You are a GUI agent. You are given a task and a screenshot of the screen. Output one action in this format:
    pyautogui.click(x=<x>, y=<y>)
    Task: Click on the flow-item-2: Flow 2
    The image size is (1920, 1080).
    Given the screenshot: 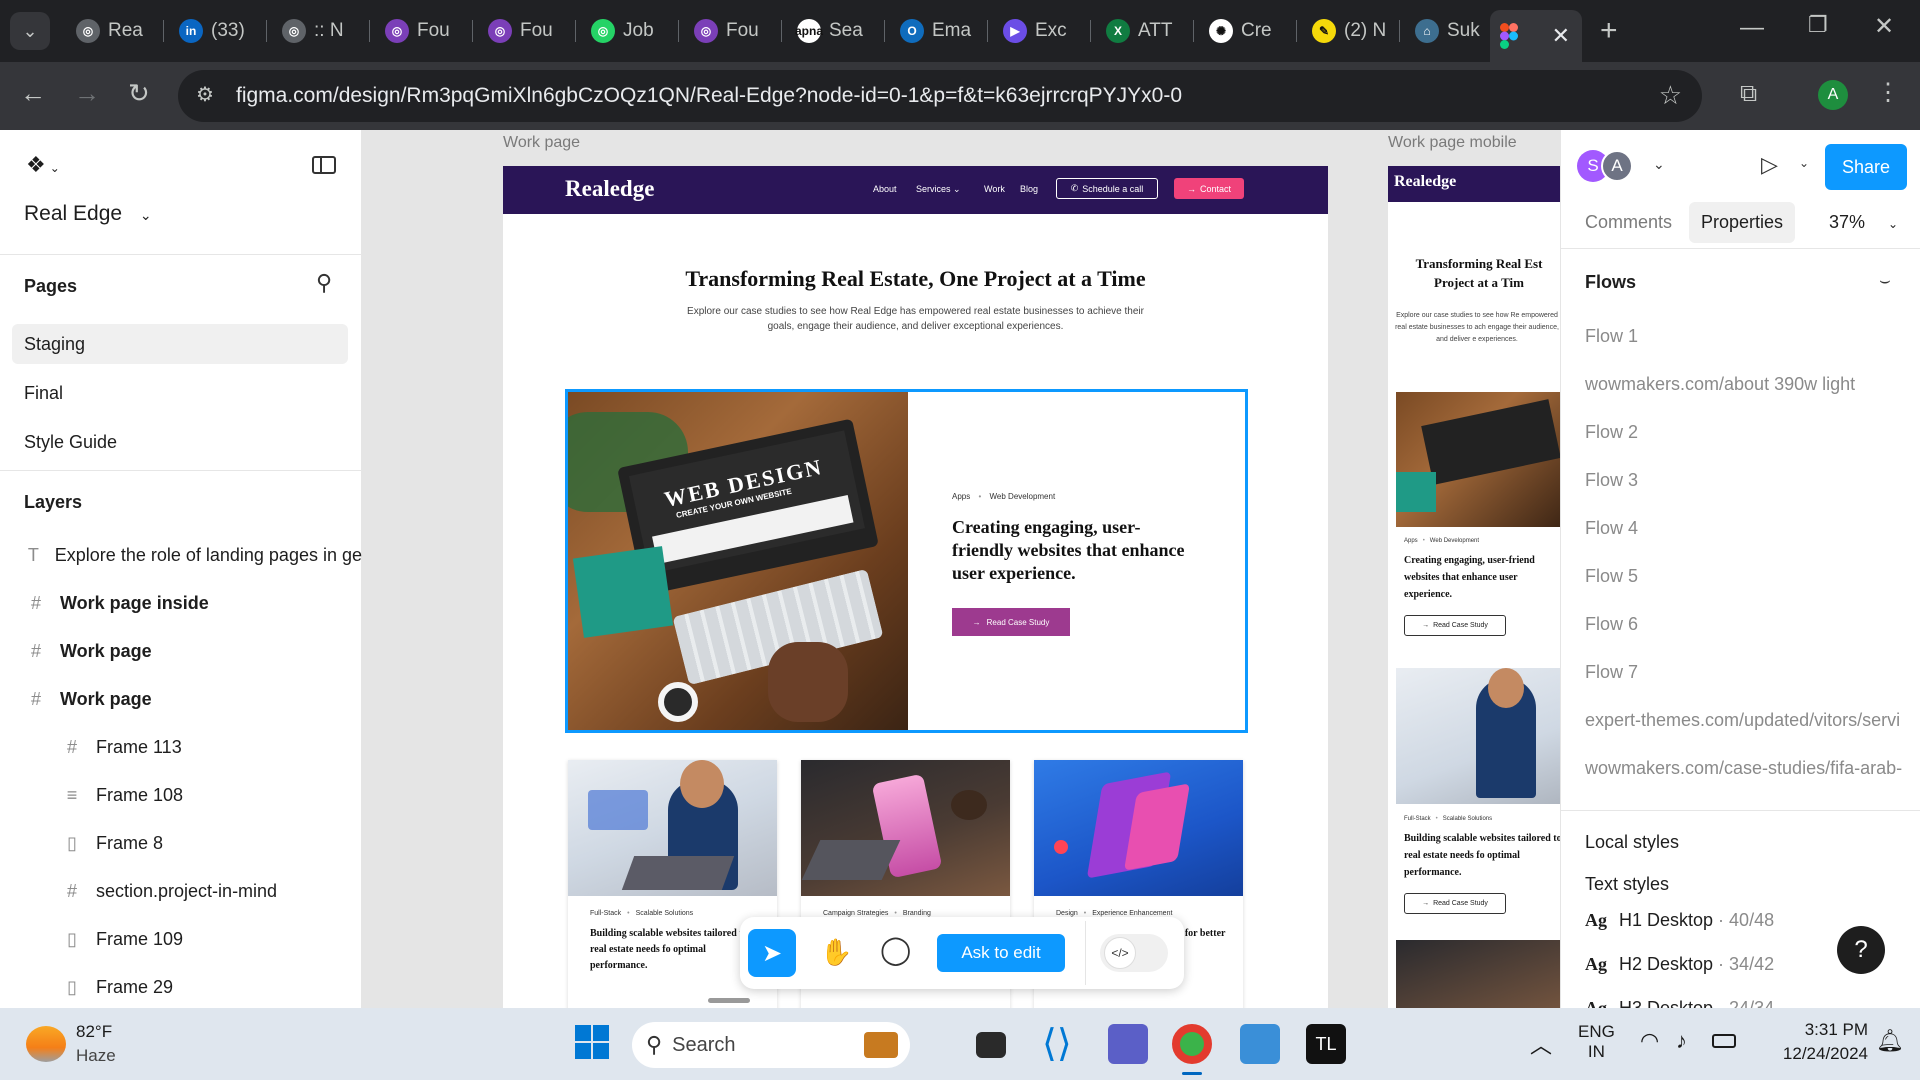 What is the action you would take?
    pyautogui.click(x=1750, y=432)
    